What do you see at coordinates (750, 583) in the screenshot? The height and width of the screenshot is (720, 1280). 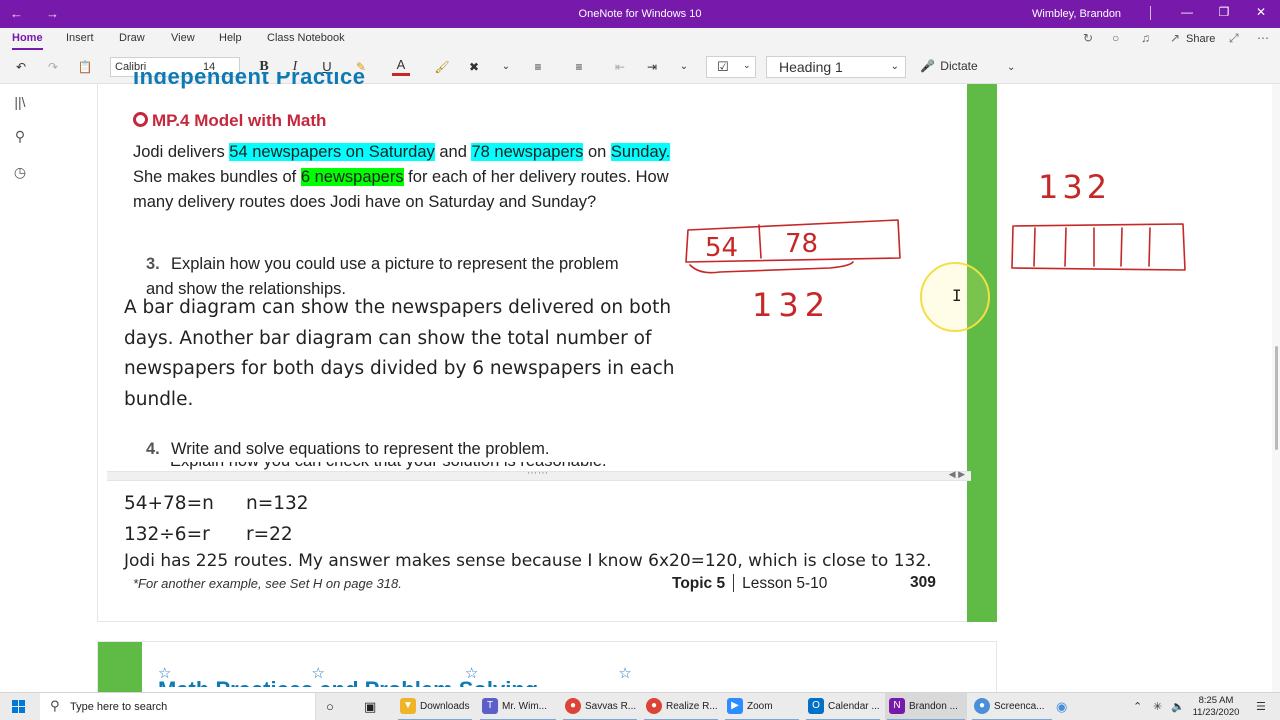 I see `page-footer: Topic 5 Lesson 5-10` at bounding box center [750, 583].